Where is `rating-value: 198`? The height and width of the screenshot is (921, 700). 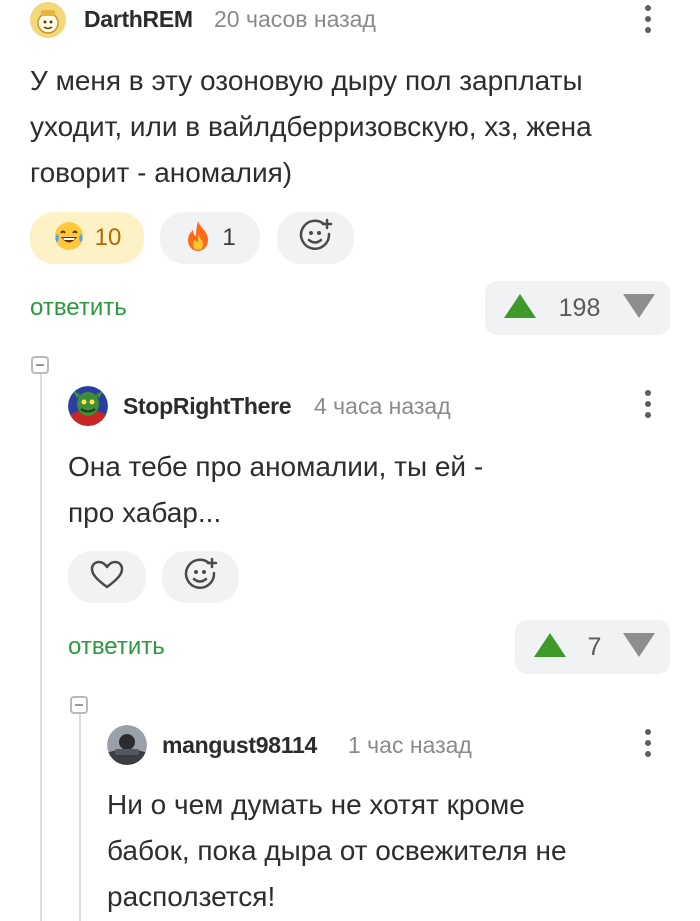
rating-value: 198 is located at coordinates (579, 307).